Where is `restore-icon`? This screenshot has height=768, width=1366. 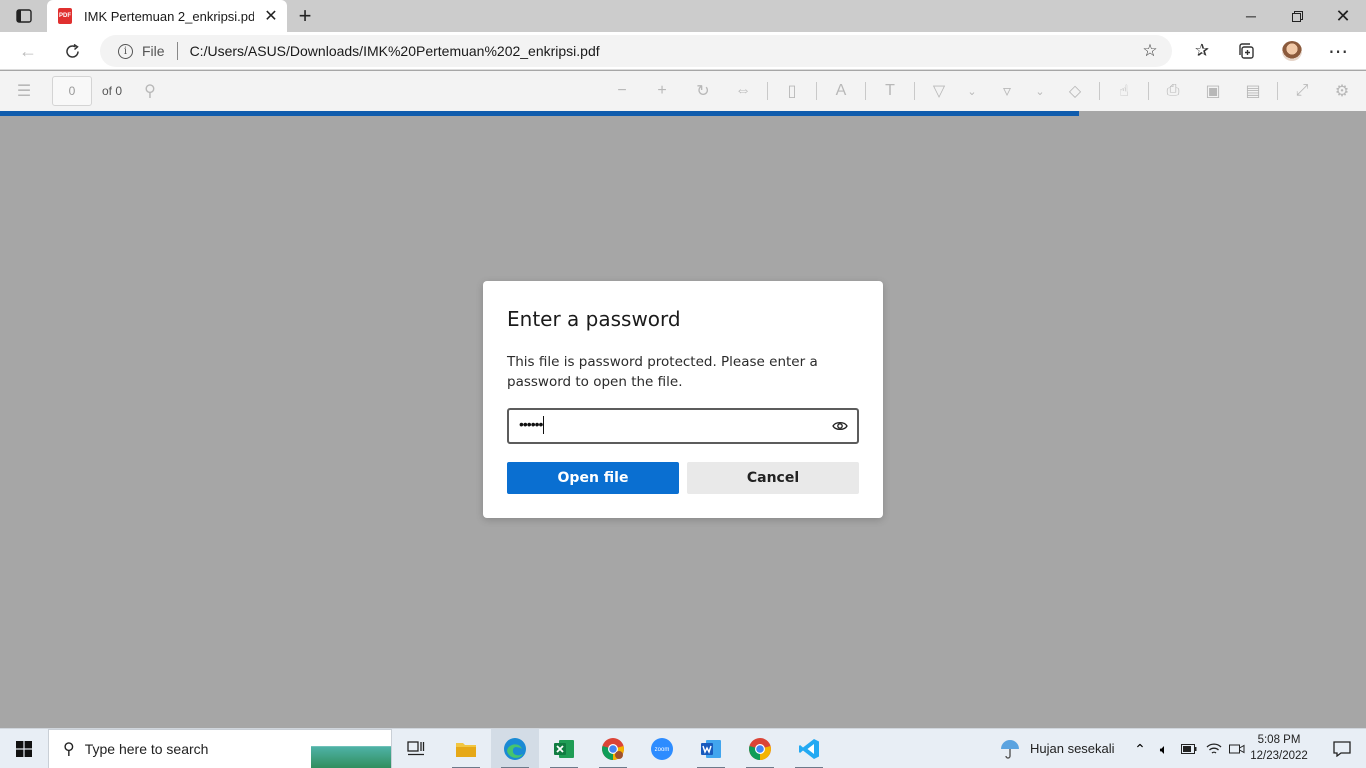 restore-icon is located at coordinates (1297, 16).